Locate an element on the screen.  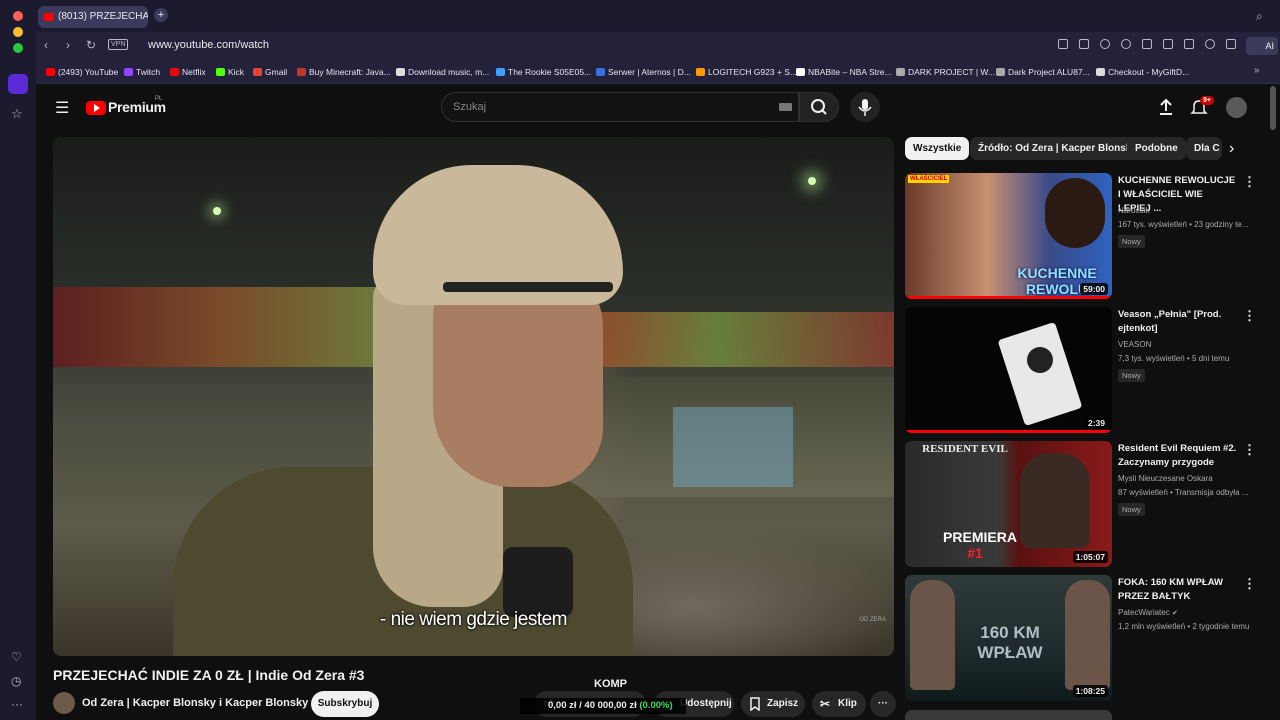
kick-icon is located at coordinates (220, 72).